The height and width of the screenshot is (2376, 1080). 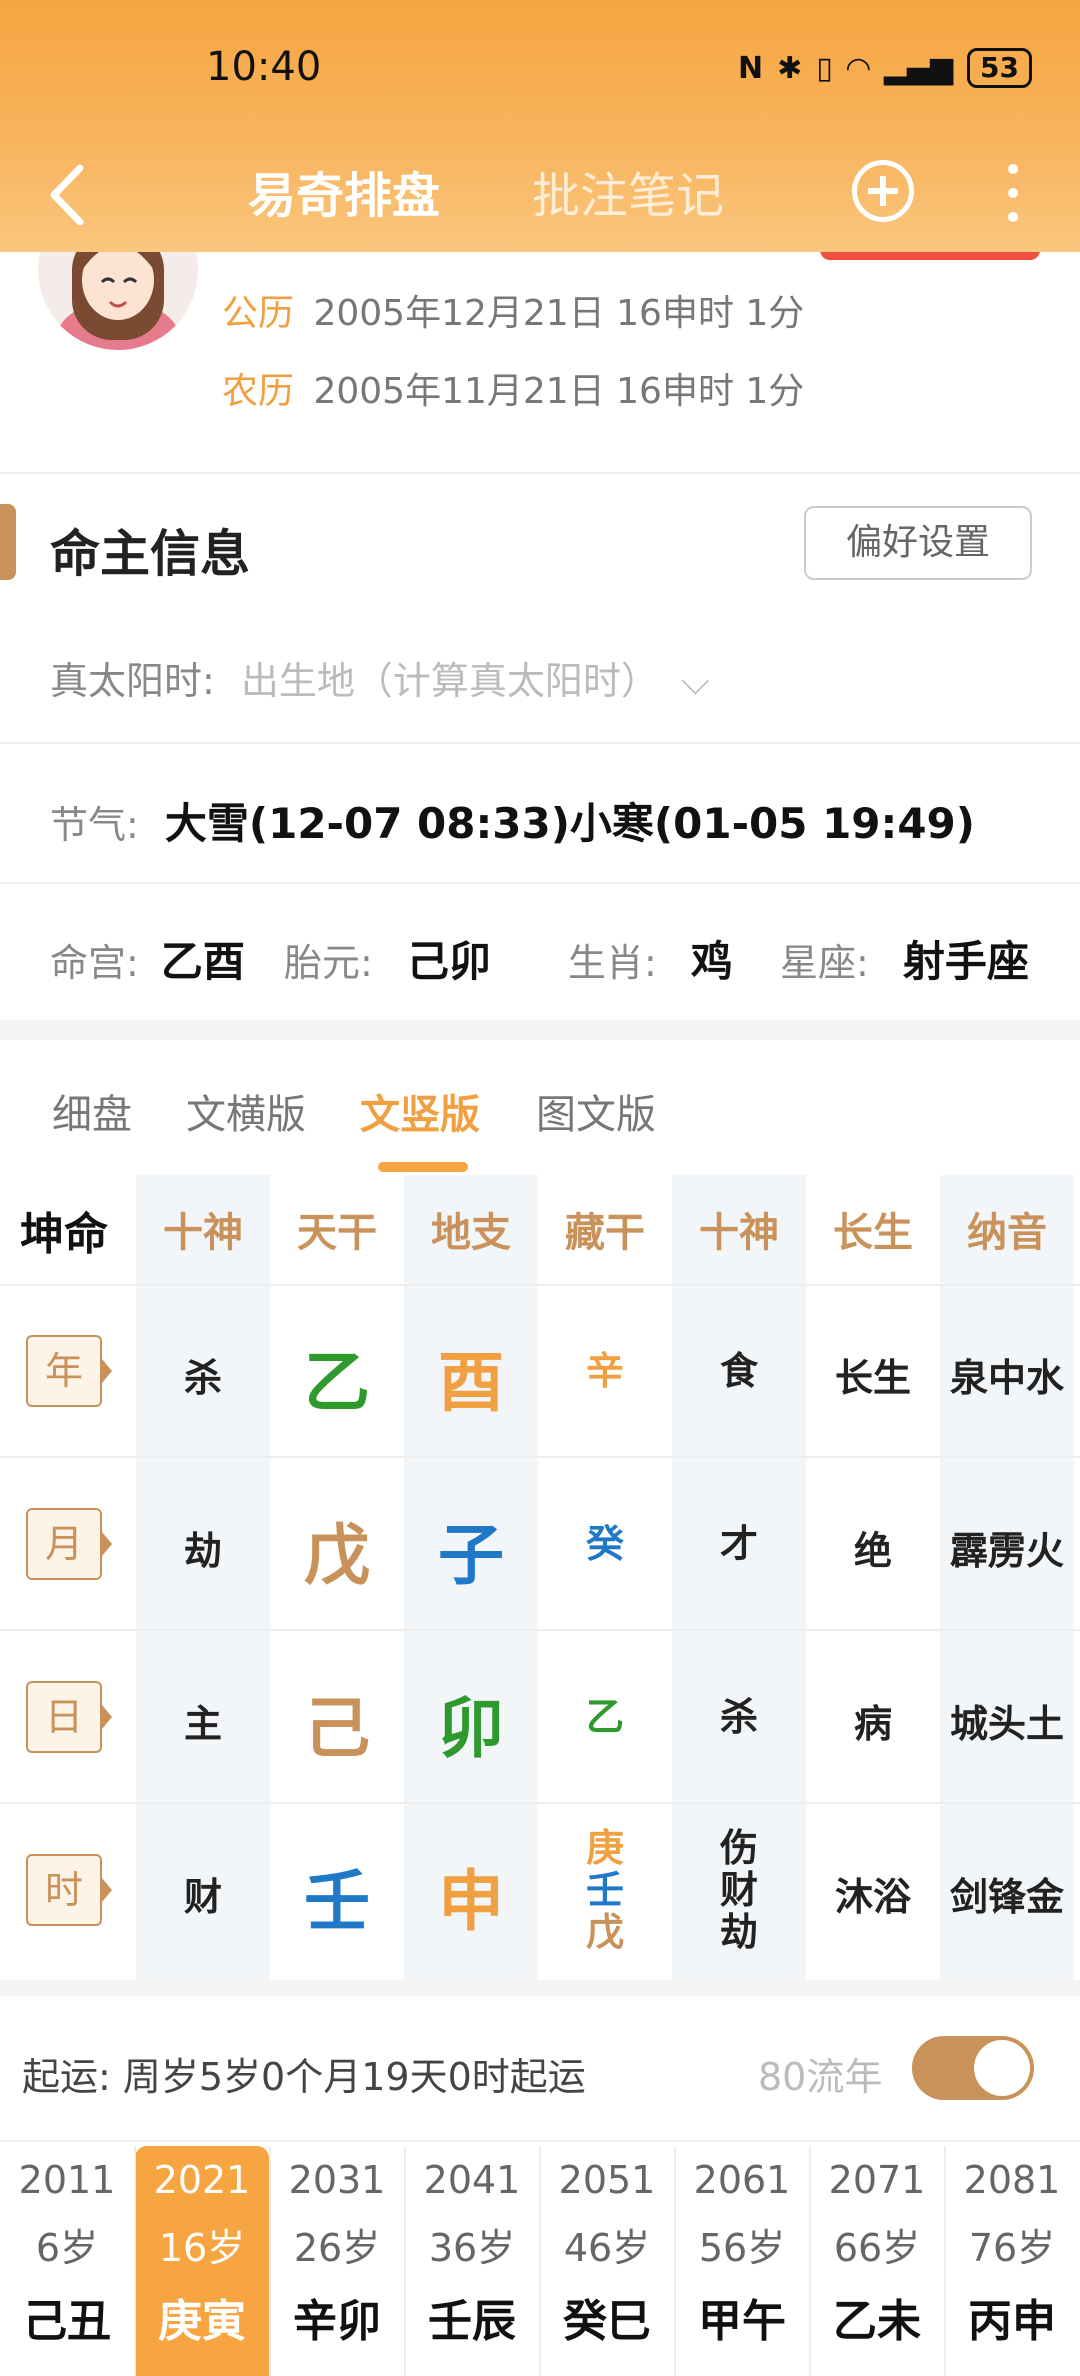 What do you see at coordinates (742, 2180) in the screenshot?
I see `dayun-year: 2061` at bounding box center [742, 2180].